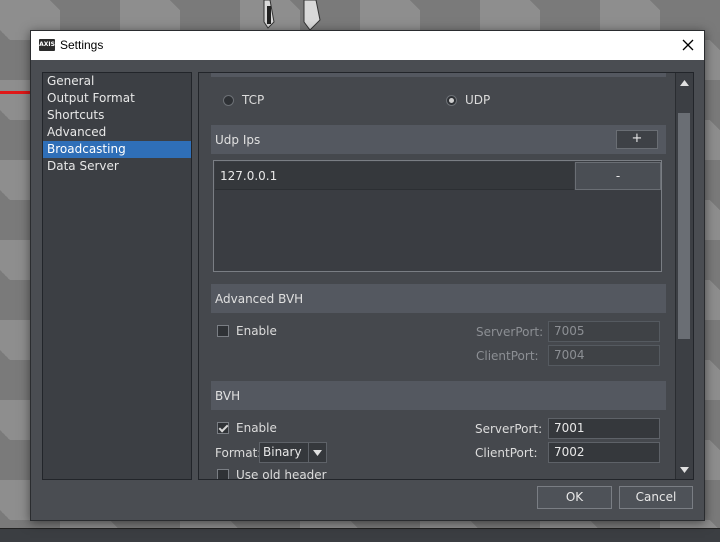 This screenshot has height=542, width=720. I want to click on udp-radio-indicator, so click(451, 100).